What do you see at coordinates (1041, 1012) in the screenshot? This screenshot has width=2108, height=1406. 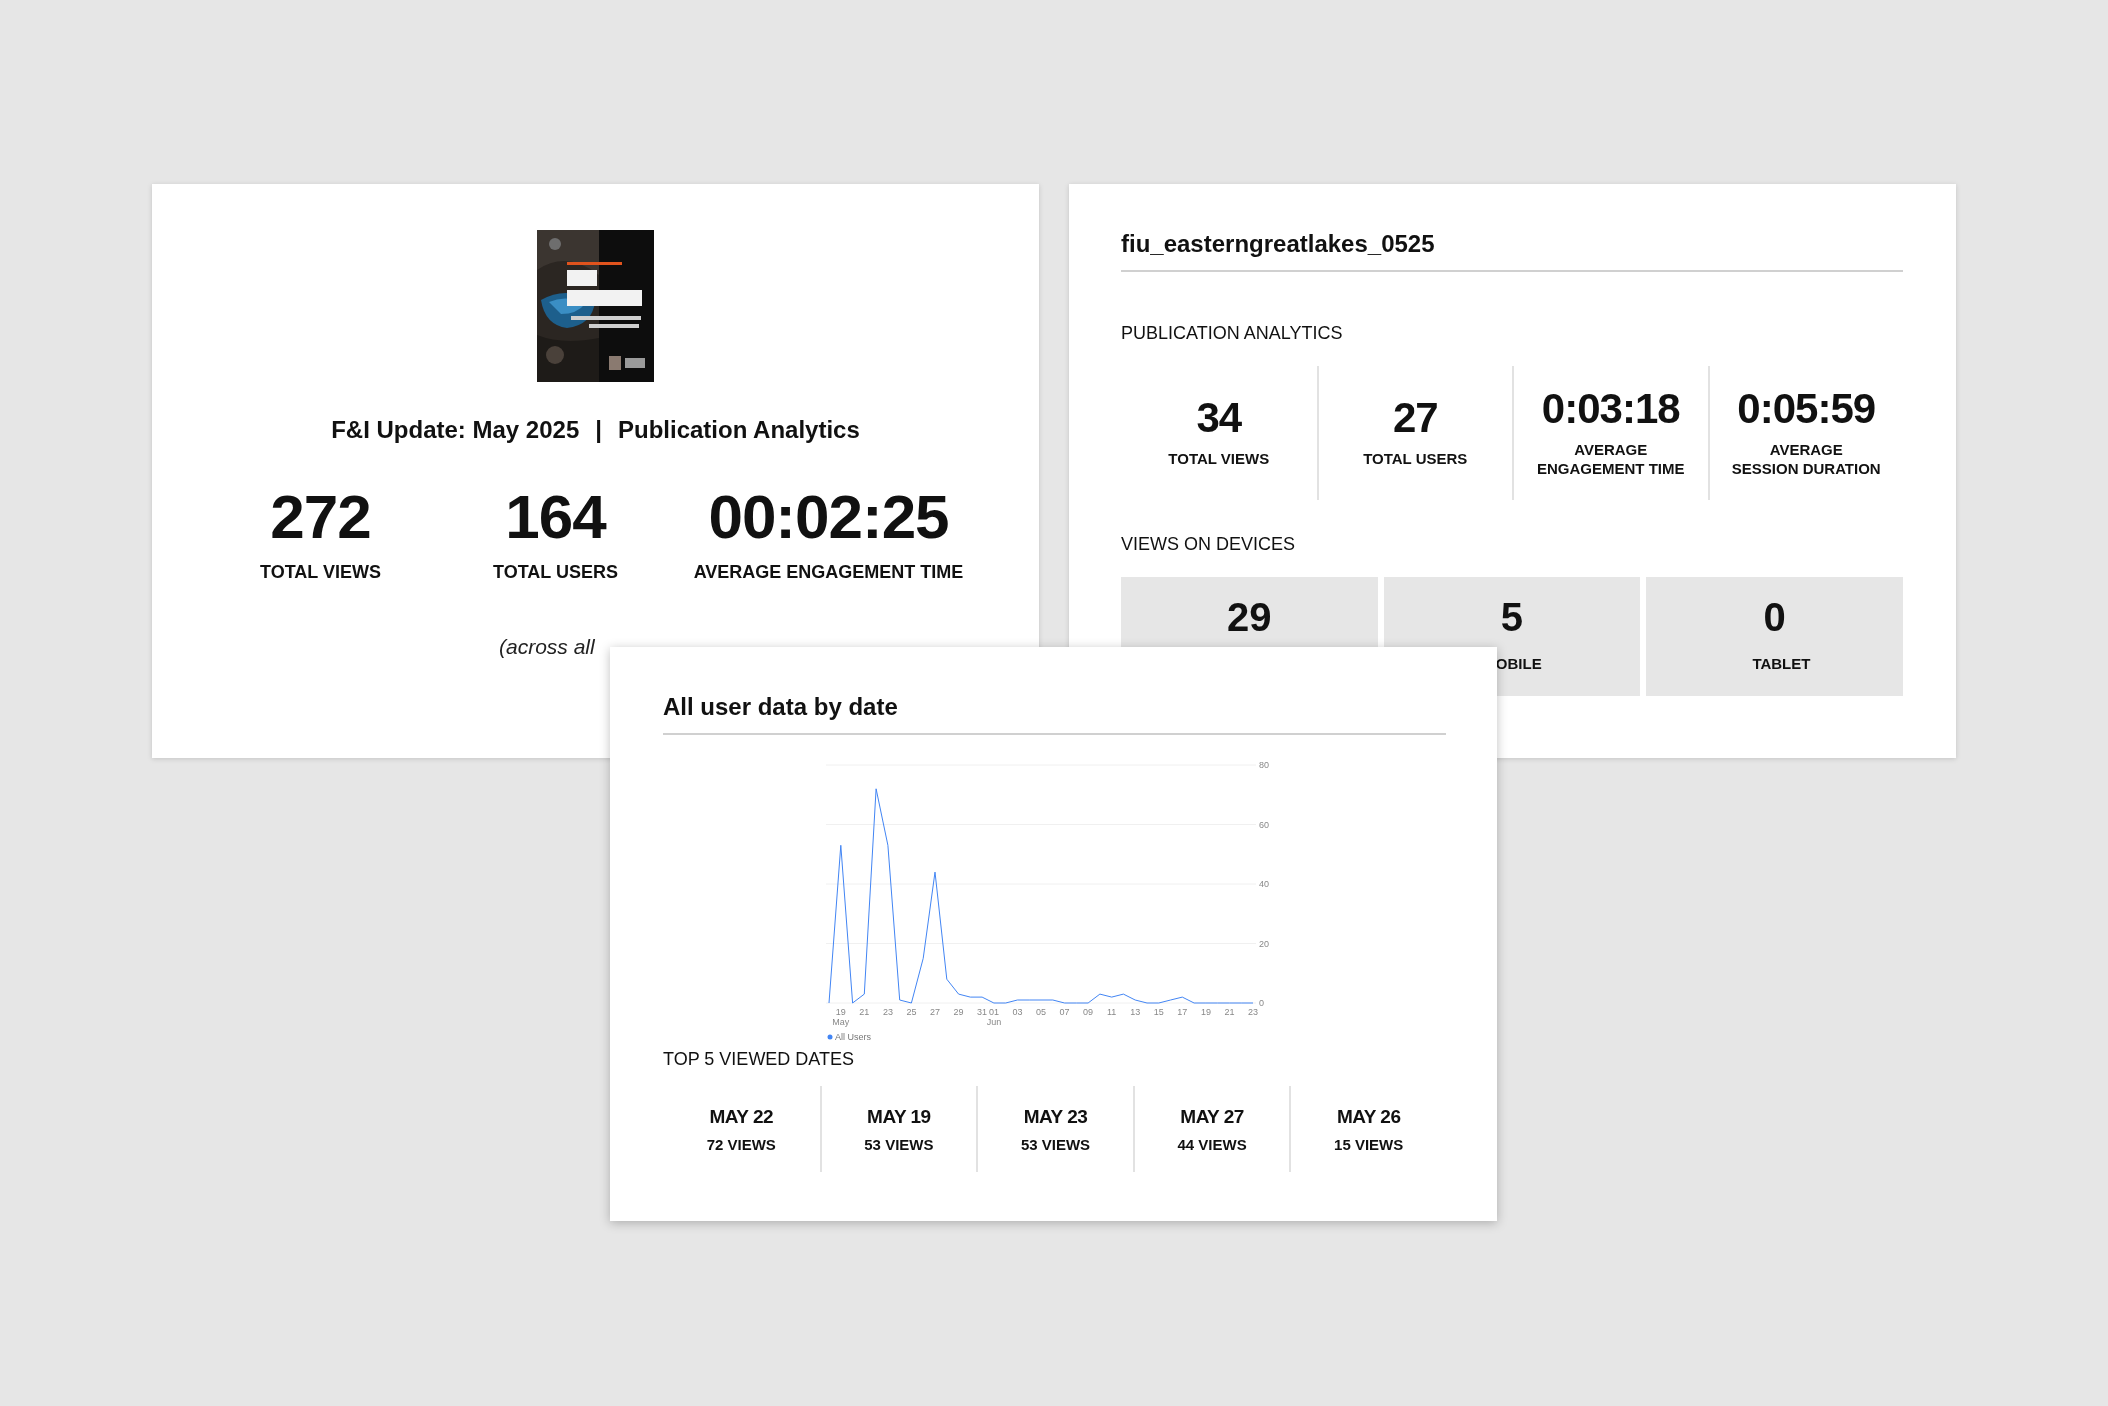 I see `axis-tick-label: 05` at bounding box center [1041, 1012].